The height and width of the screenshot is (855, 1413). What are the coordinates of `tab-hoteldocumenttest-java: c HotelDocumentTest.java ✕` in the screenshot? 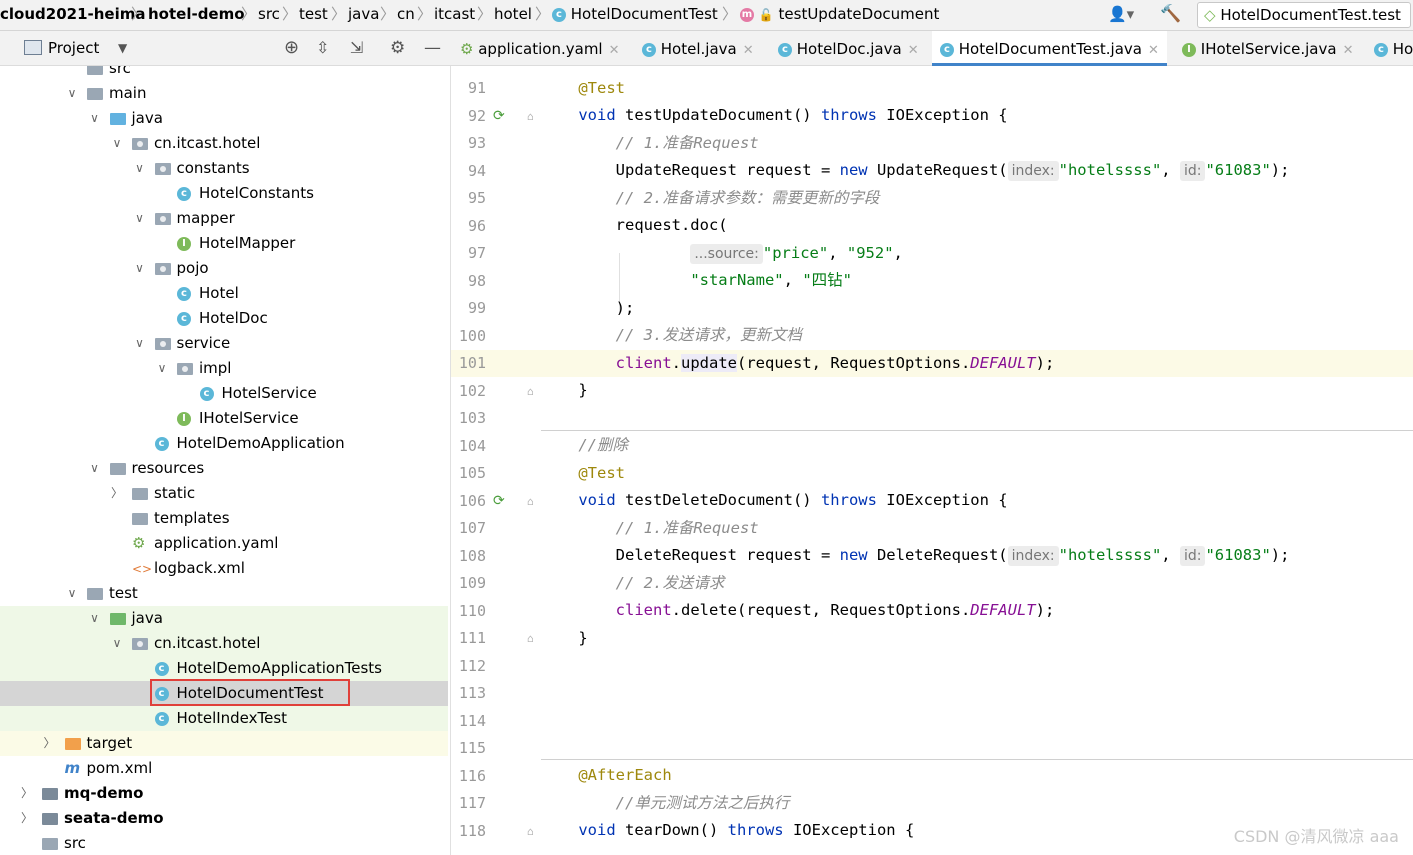 It's located at (1049, 48).